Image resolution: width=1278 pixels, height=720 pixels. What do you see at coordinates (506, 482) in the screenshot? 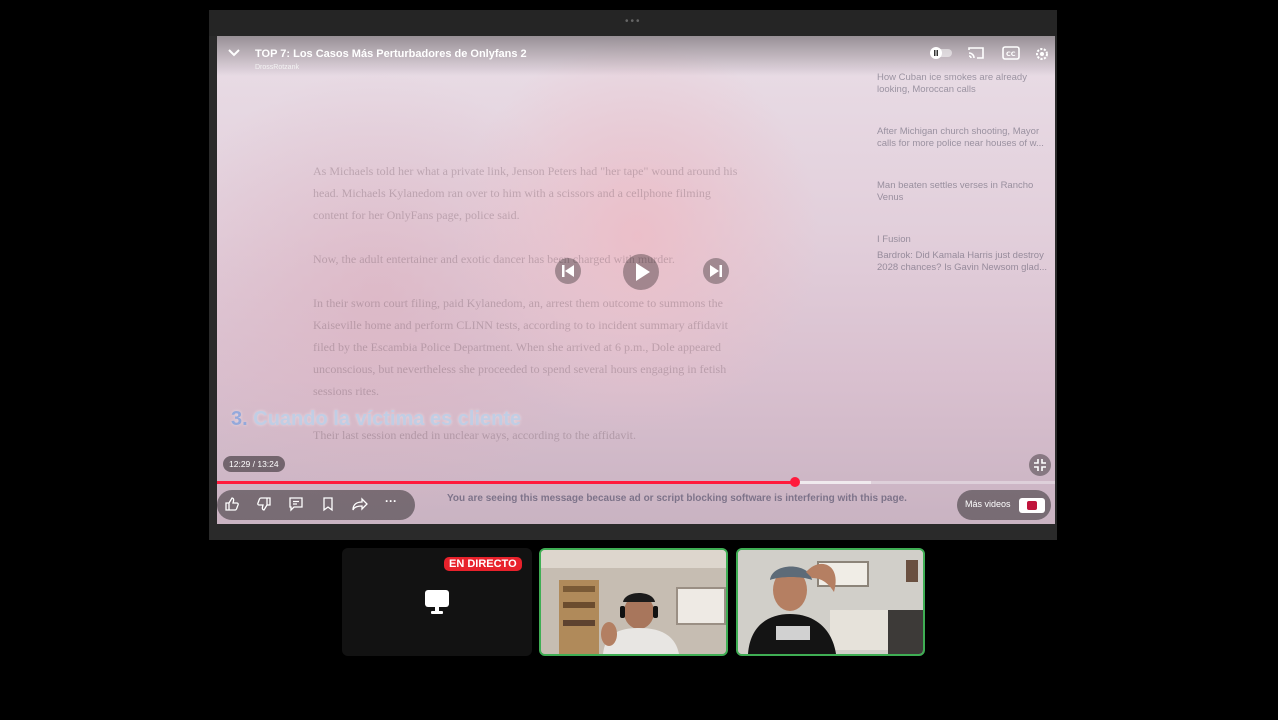
I see `played-bar` at bounding box center [506, 482].